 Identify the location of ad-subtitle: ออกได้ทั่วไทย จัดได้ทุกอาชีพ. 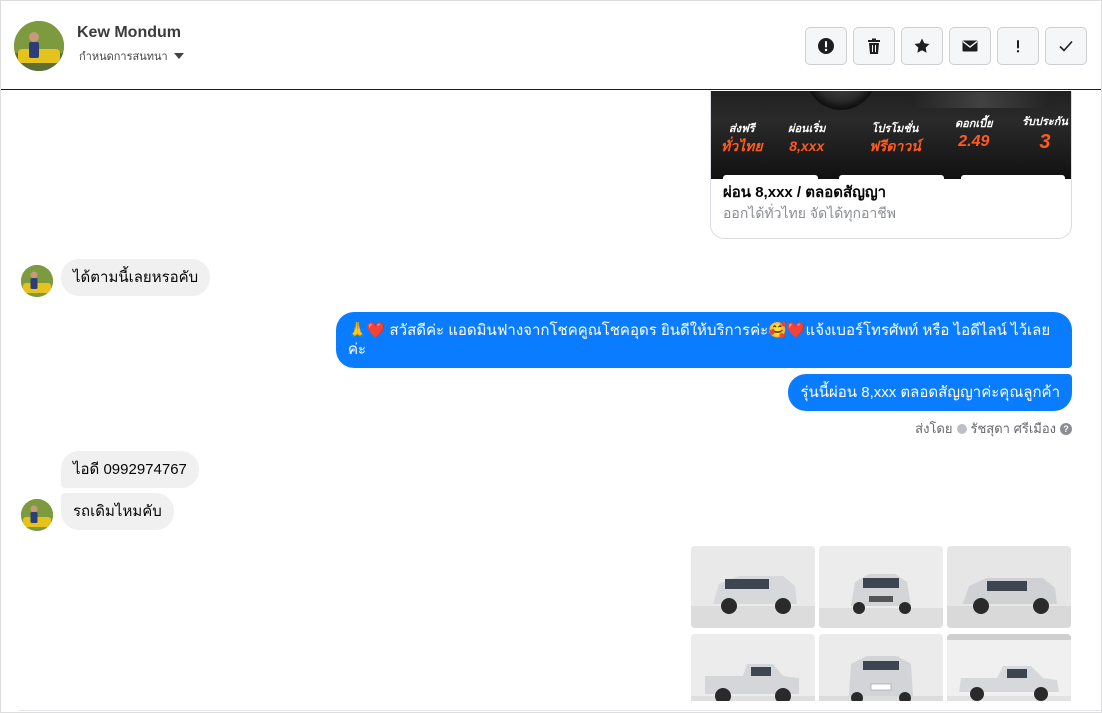
(810, 213).